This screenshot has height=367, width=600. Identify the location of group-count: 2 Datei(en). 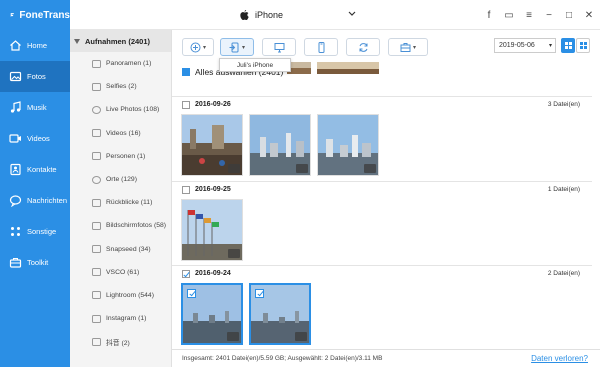
(563, 273).